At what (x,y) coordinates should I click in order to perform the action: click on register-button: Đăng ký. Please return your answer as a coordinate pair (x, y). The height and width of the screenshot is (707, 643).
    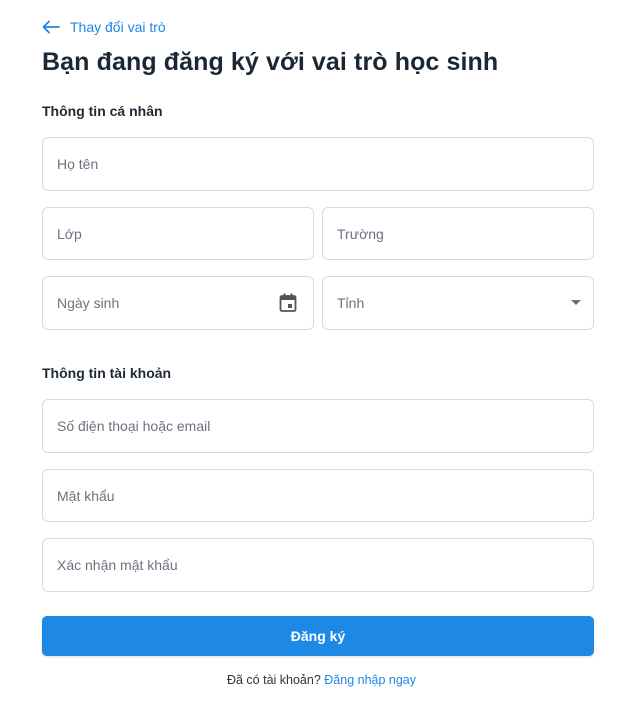
    Looking at the image, I should click on (318, 636).